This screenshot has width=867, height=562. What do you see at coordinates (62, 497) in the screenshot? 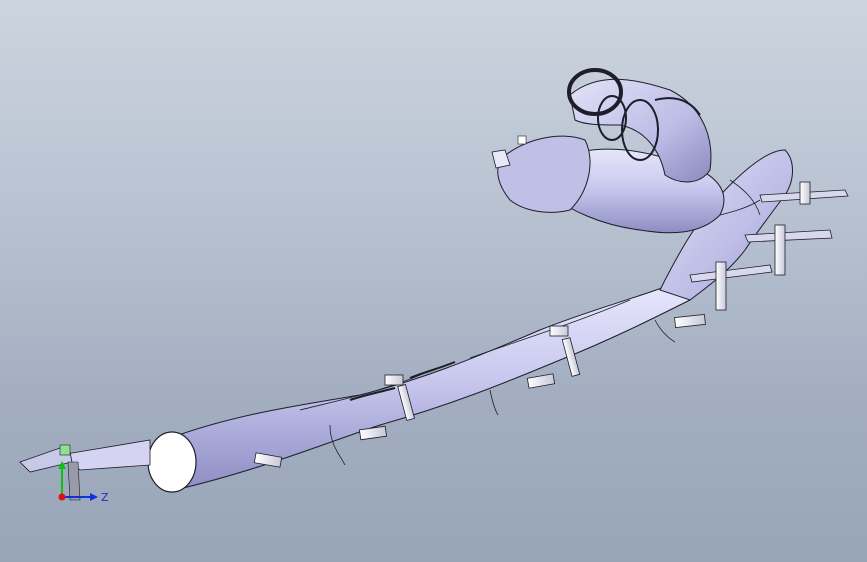
I see `x-axis-origin` at bounding box center [62, 497].